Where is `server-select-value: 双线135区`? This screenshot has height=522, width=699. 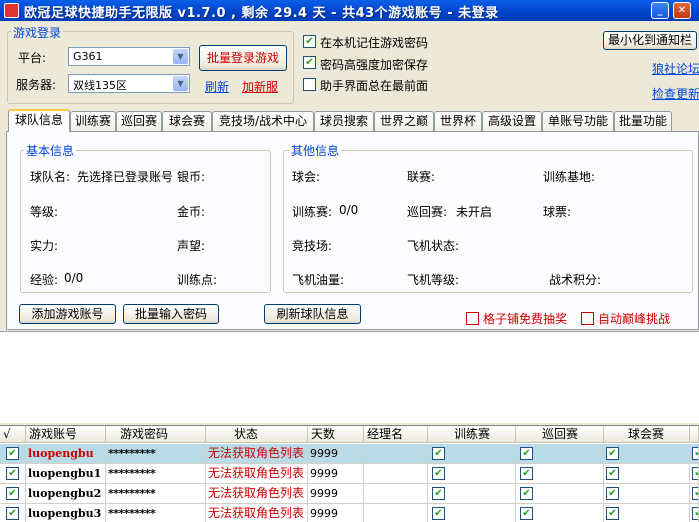 server-select-value: 双线135区 is located at coordinates (100, 85).